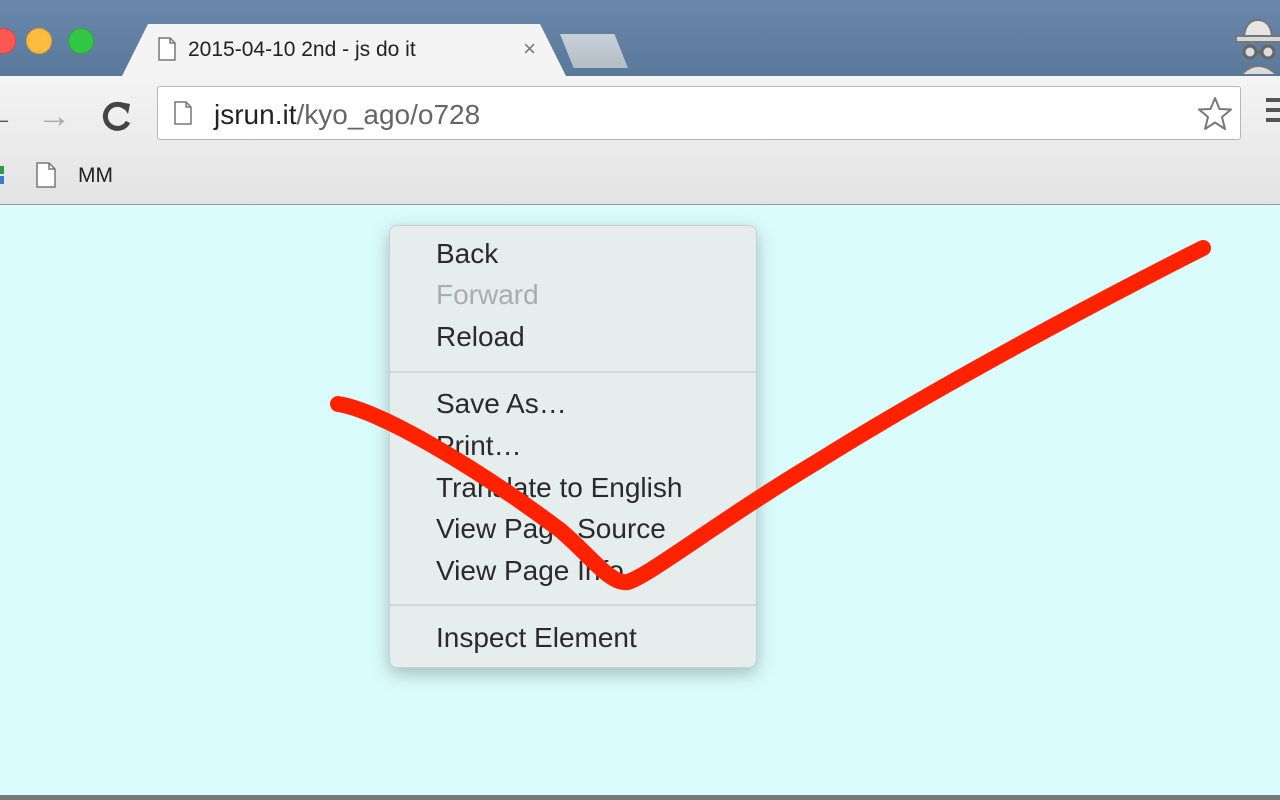 This screenshot has width=1280, height=800. What do you see at coordinates (699, 113) in the screenshot?
I see `address-bar: jsrun.it/kyo_ago/o728` at bounding box center [699, 113].